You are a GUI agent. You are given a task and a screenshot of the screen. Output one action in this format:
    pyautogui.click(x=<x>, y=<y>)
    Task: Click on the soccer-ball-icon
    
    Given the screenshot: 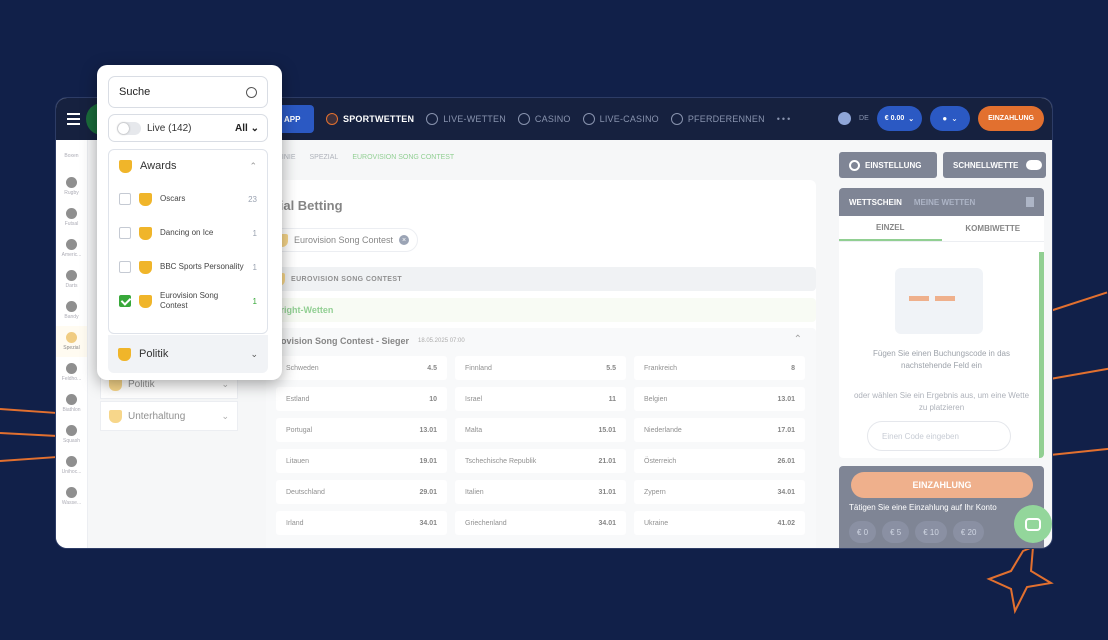 What is the action you would take?
    pyautogui.click(x=332, y=119)
    